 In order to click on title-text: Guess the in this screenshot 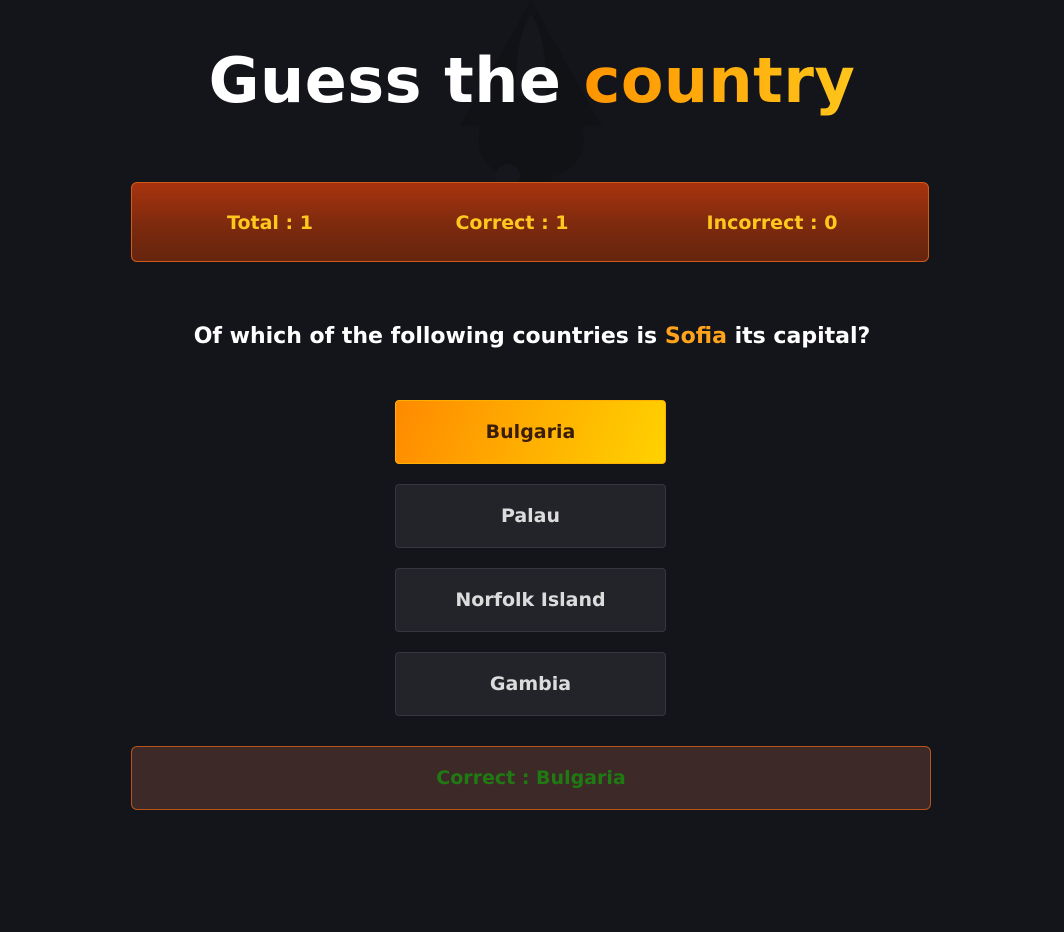, I will do `click(385, 80)`.